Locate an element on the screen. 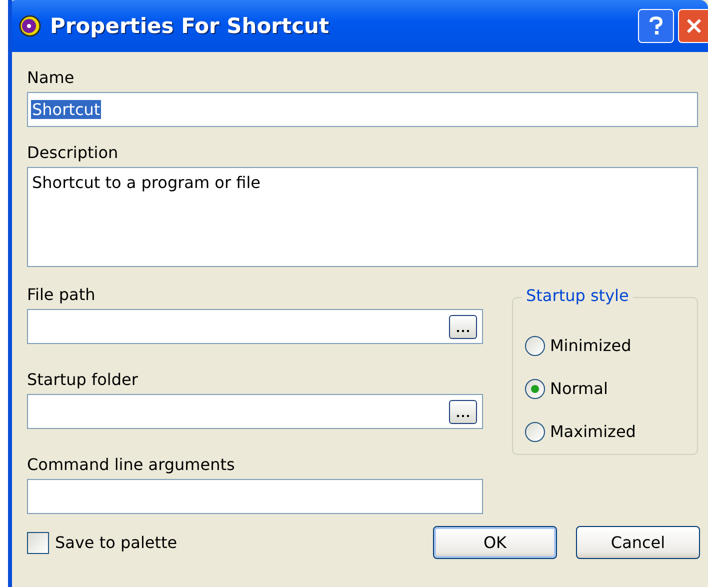  field-value: Shortcut is located at coordinates (66, 109).